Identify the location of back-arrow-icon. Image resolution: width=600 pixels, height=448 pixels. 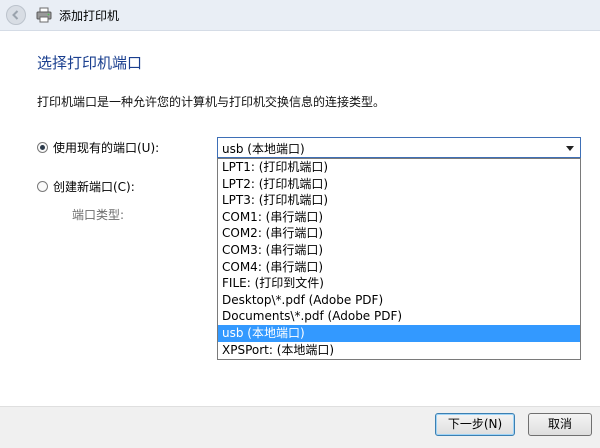
(15, 15).